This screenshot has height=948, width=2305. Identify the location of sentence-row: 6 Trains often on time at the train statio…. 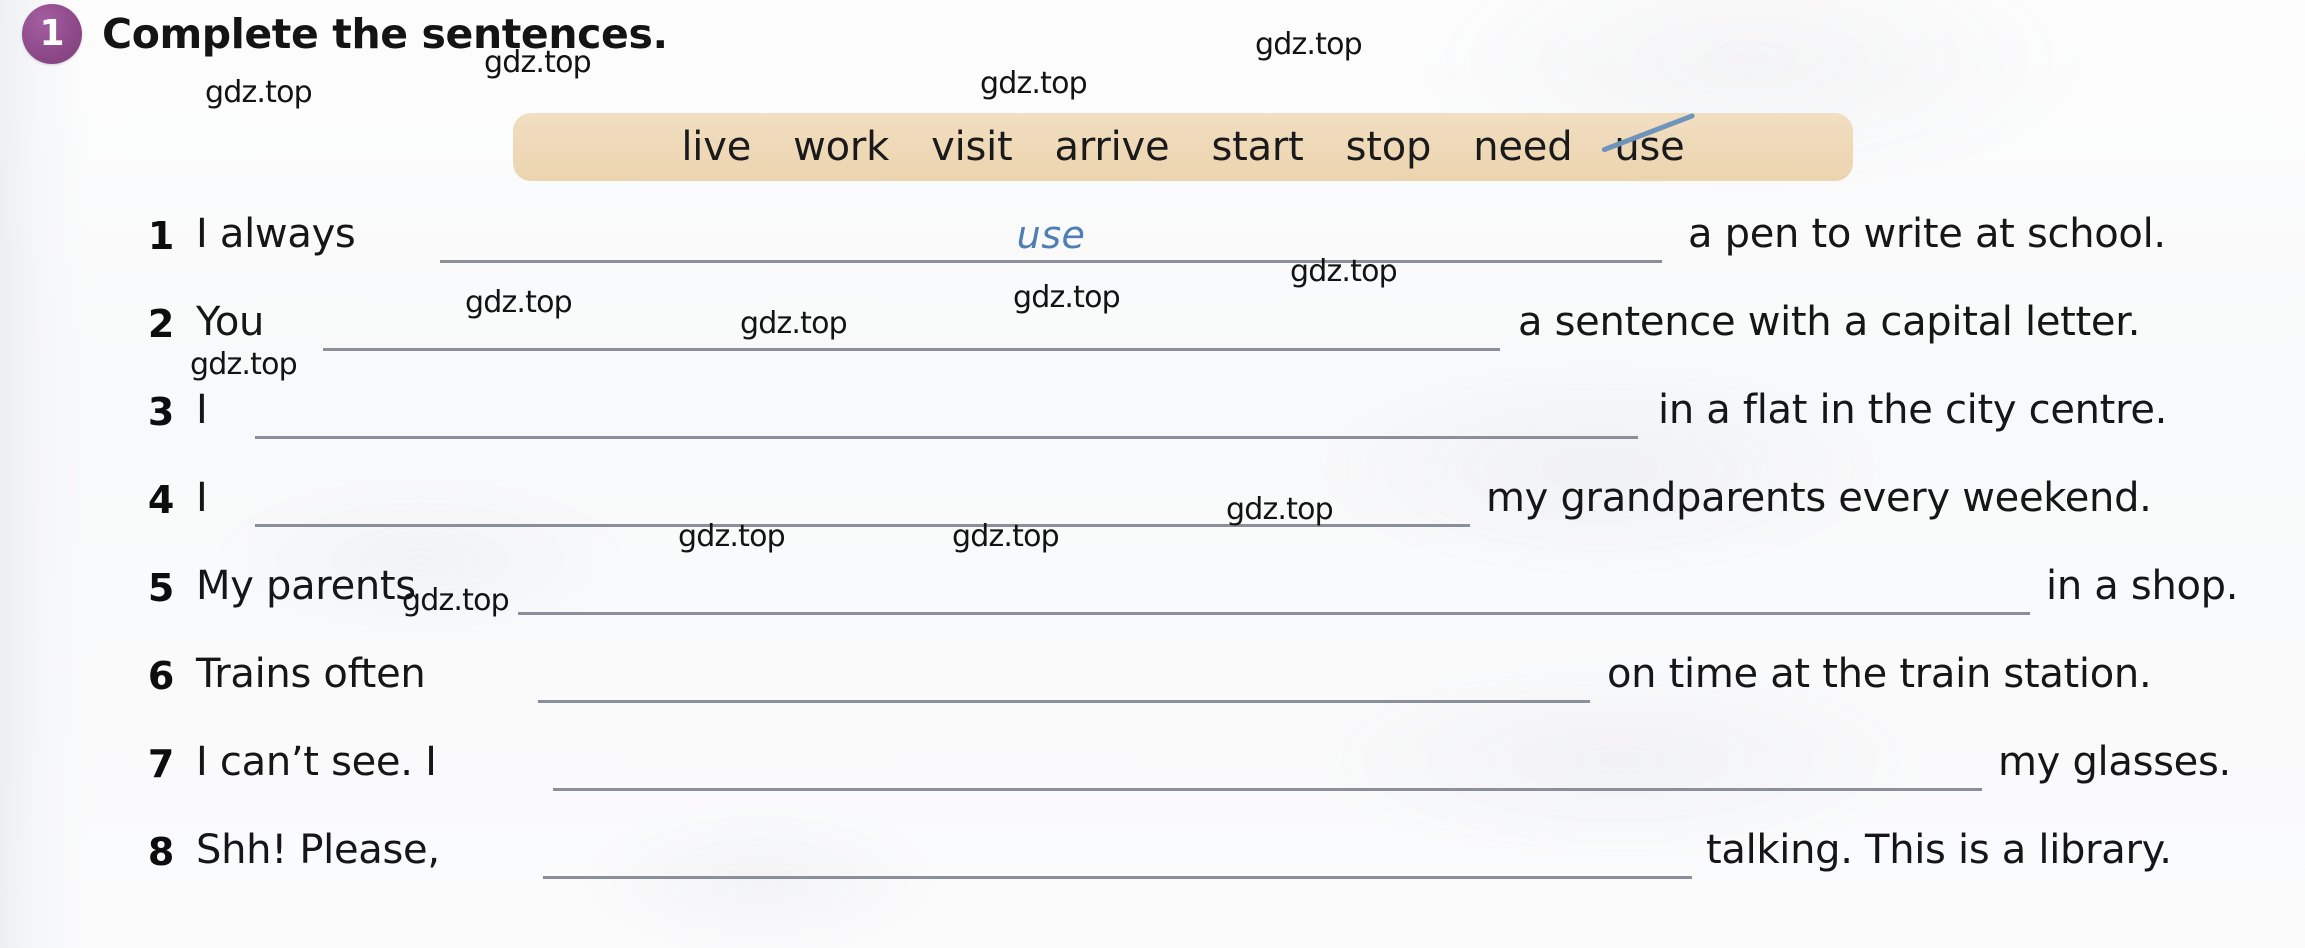
(1152, 689).